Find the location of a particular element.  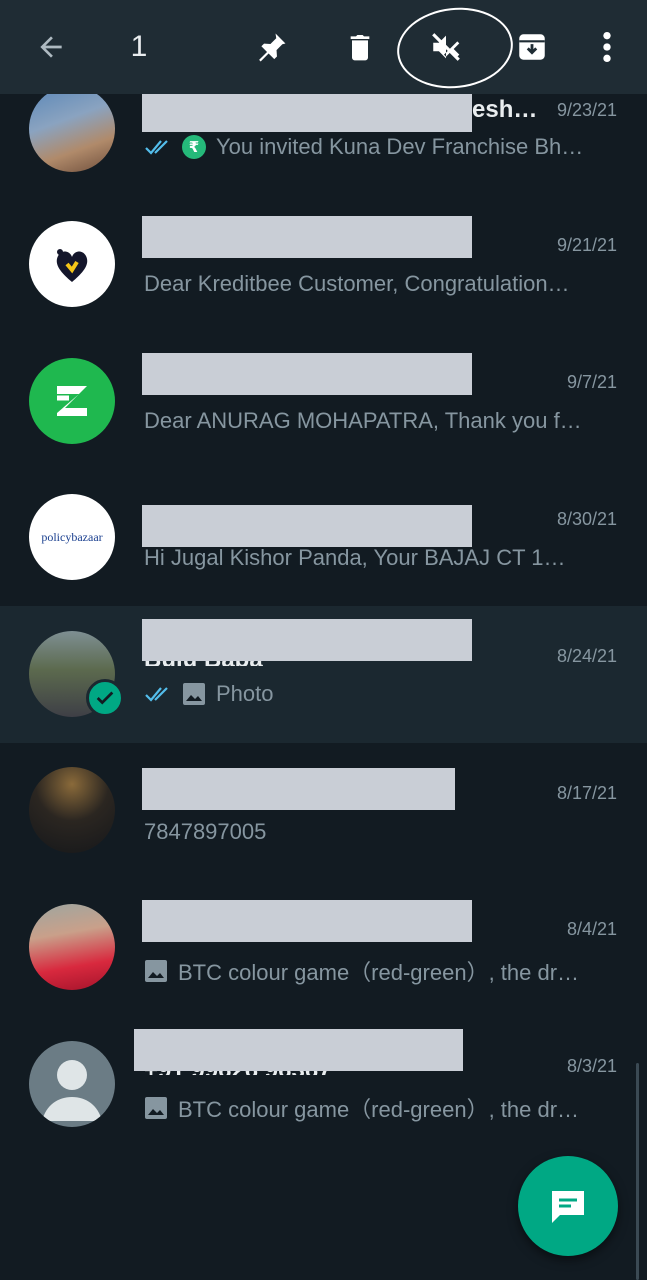

zestmoney-logo-icon is located at coordinates (72, 401).